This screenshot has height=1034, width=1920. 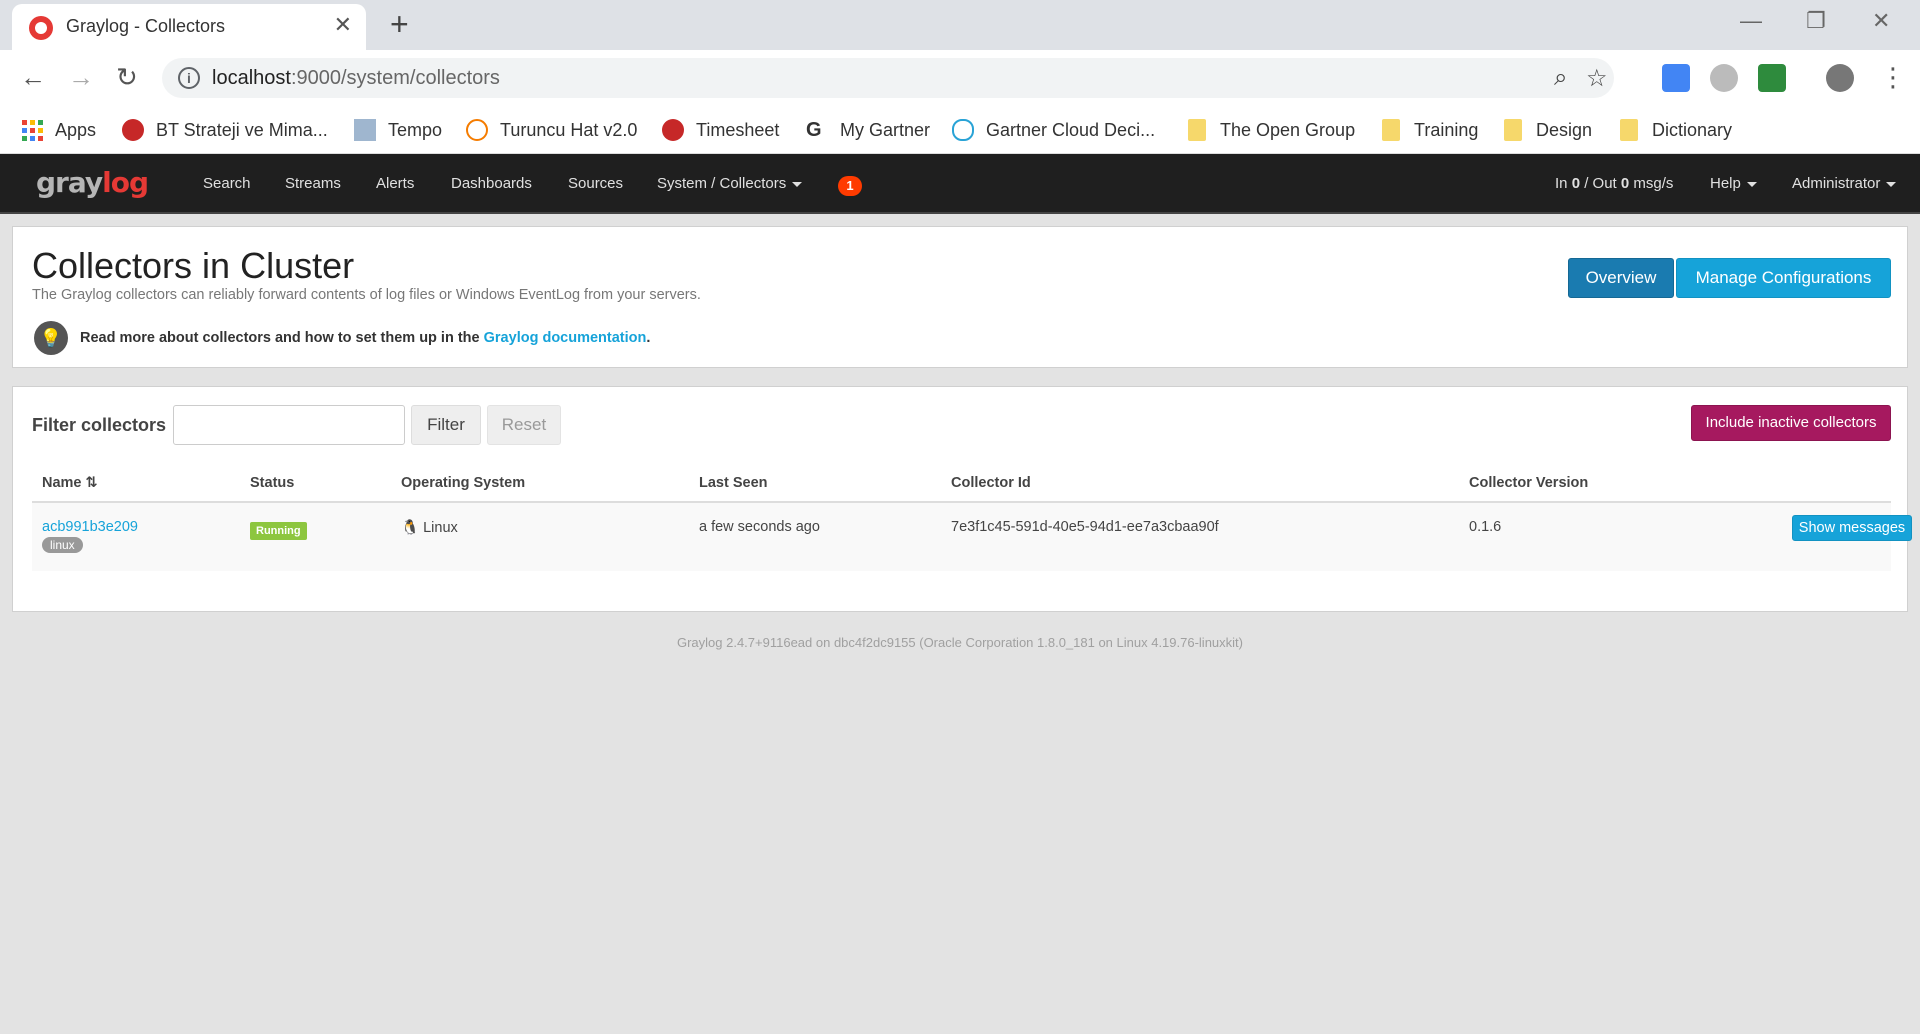 What do you see at coordinates (289, 425) in the screenshot?
I see `filter-input` at bounding box center [289, 425].